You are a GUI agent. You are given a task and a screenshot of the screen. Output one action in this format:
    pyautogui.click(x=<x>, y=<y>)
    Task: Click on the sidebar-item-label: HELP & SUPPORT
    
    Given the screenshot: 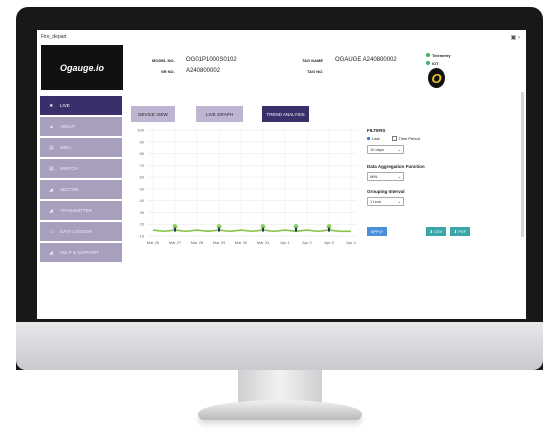 What is the action you would take?
    pyautogui.click(x=79, y=252)
    